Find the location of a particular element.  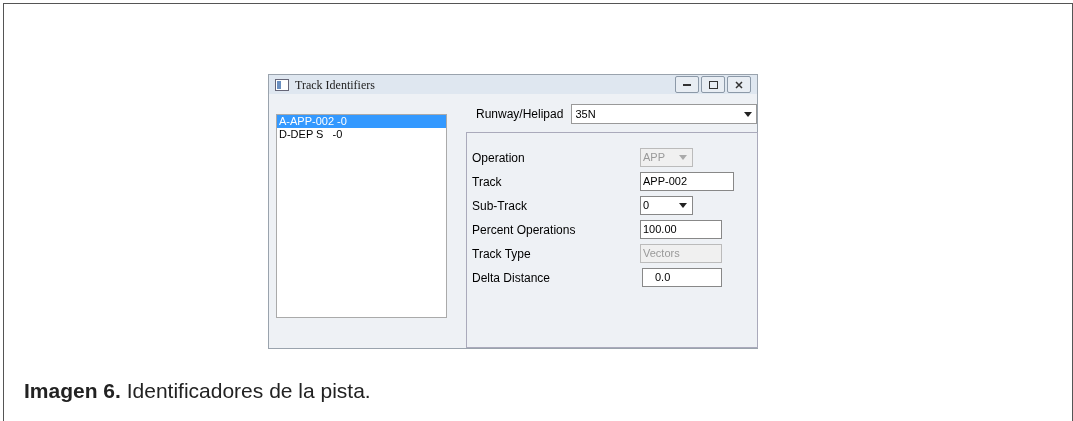

figure-caption: Imagen 6. Identificadores de la pista. is located at coordinates (198, 391).